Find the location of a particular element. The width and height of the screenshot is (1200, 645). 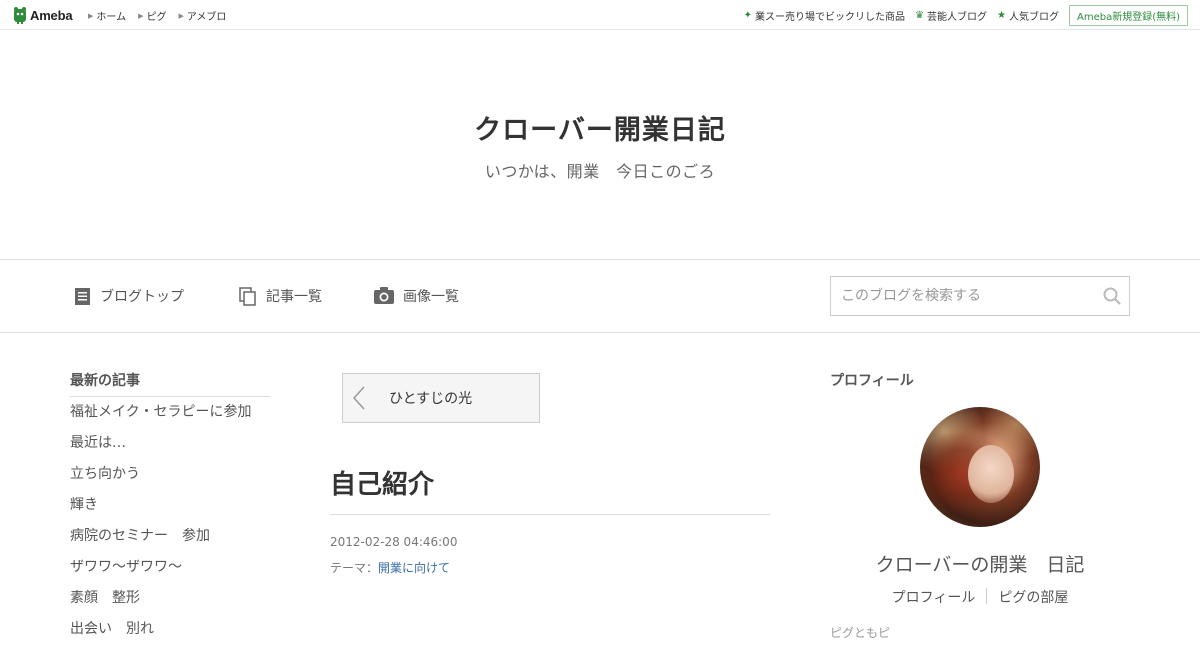

entry-divider is located at coordinates (550, 514).